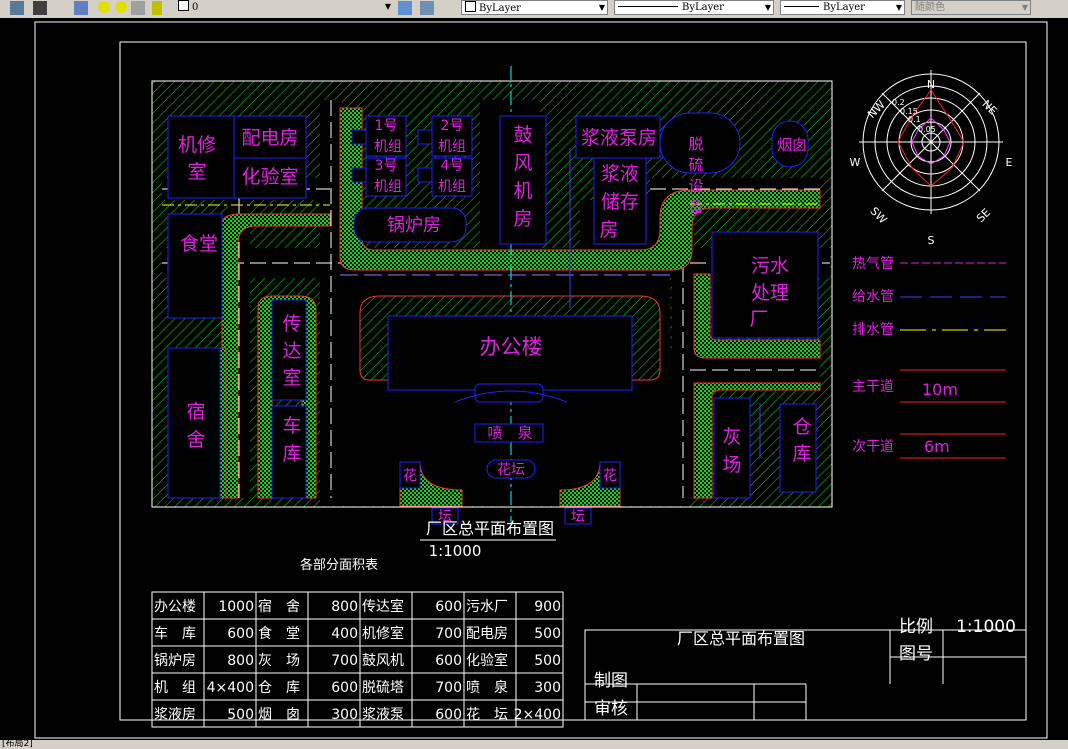 This screenshot has width=1068, height=749. I want to click on freeze-icon, so click(138, 8).